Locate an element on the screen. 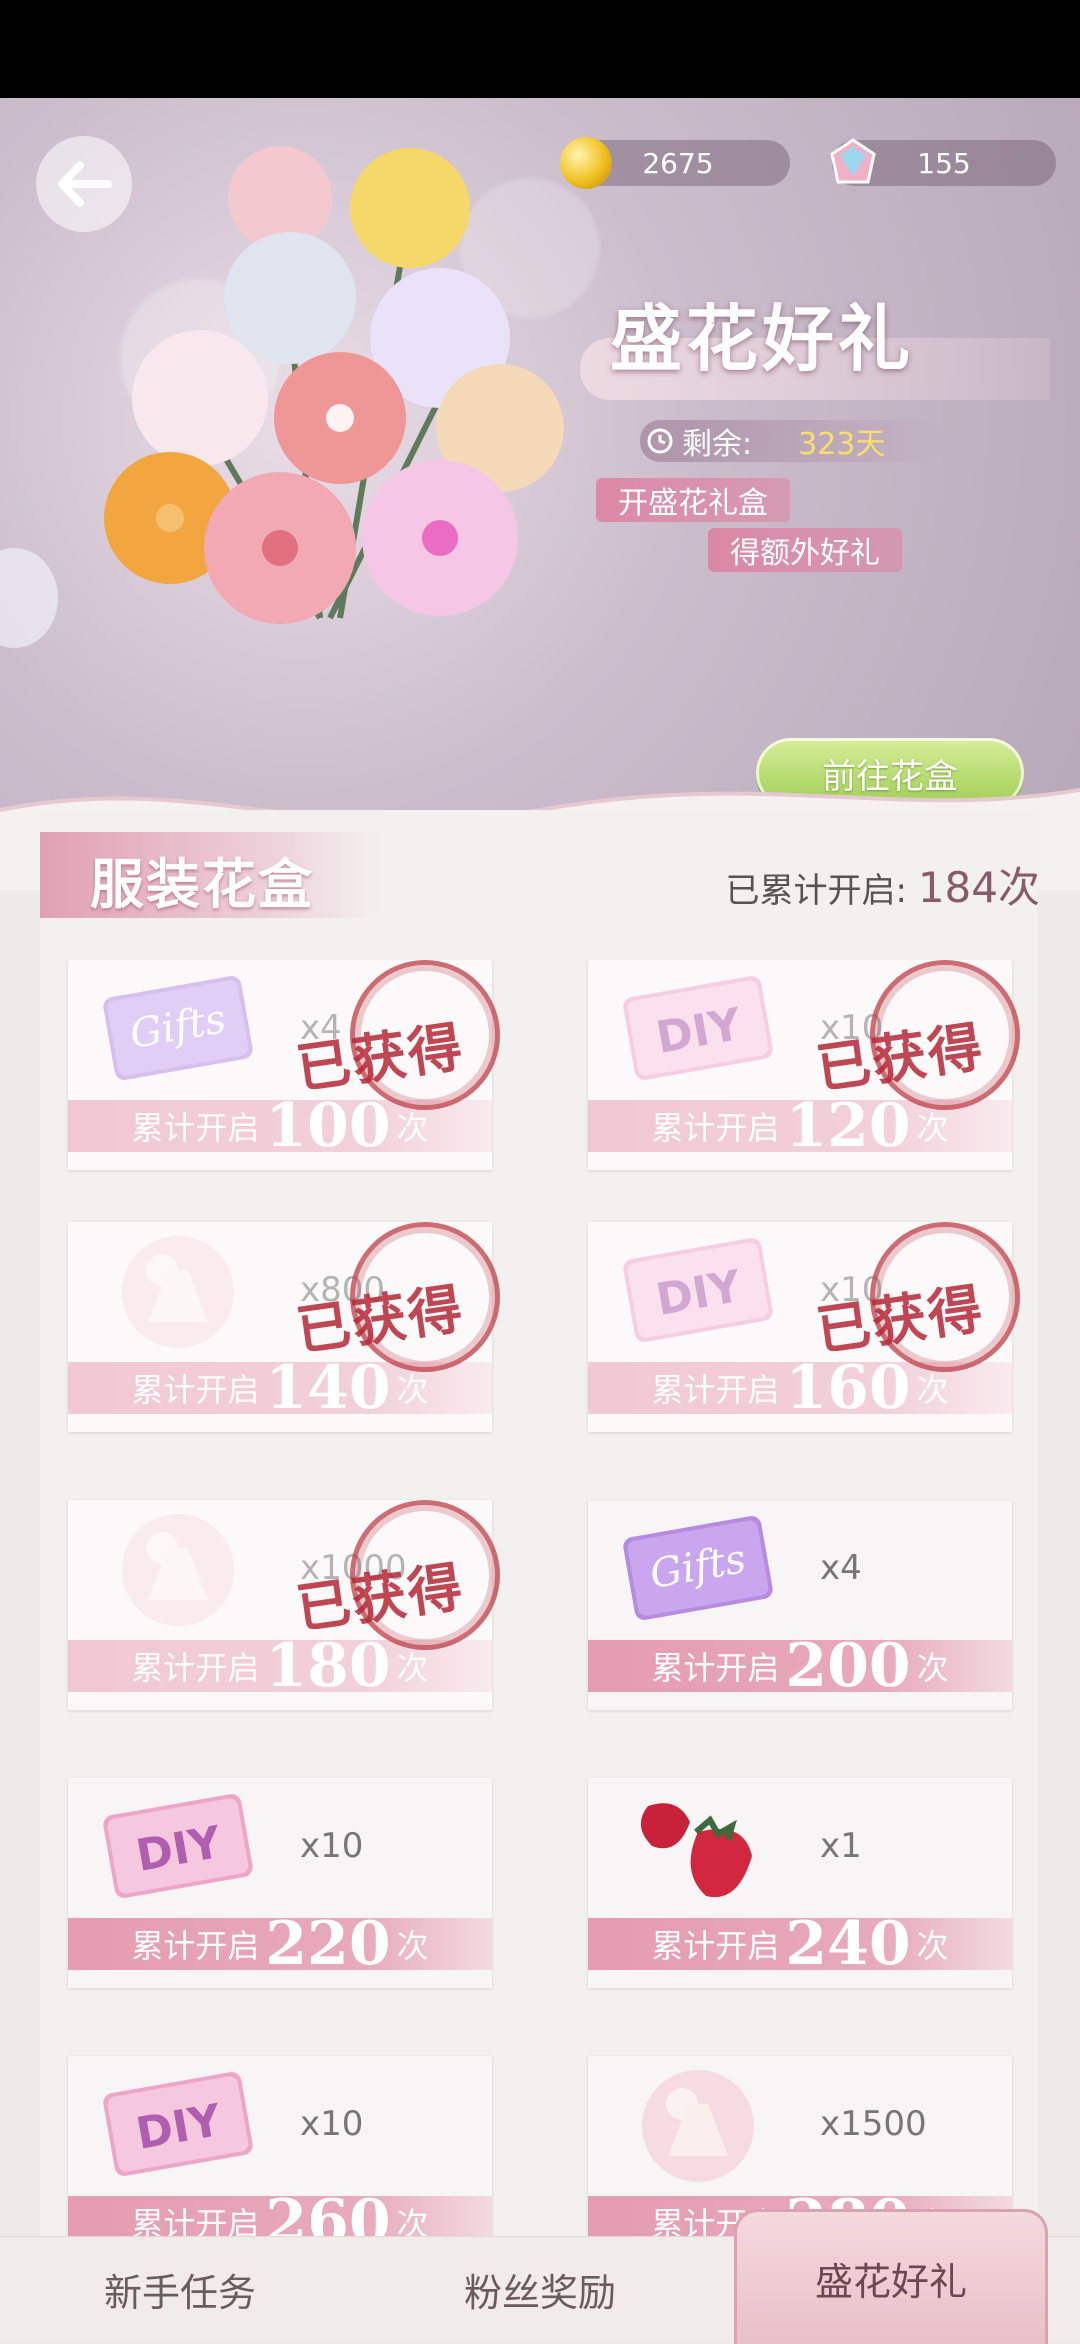 The width and height of the screenshot is (1080, 2344). flower-bouquet-illustration is located at coordinates (334, 385).